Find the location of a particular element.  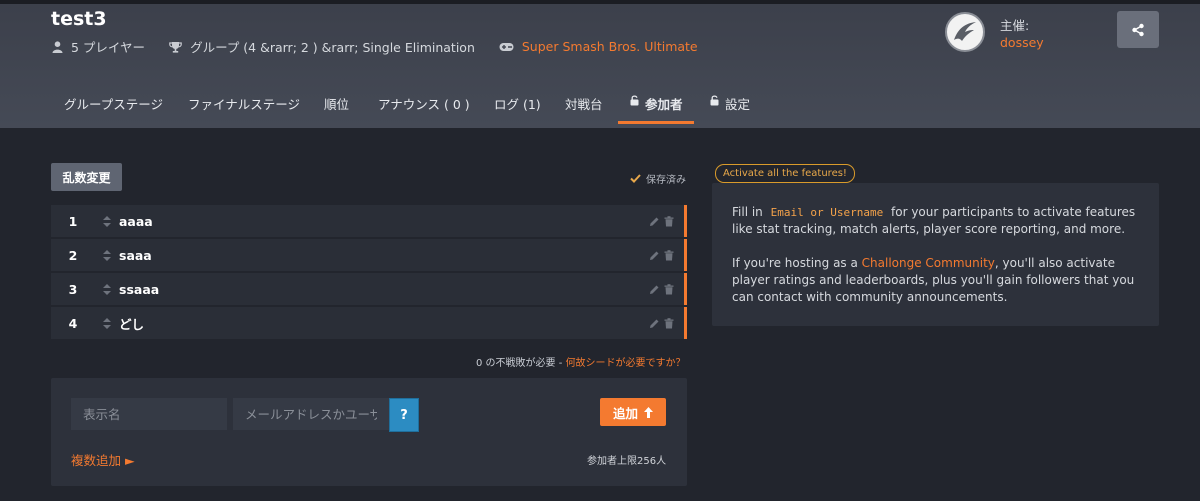

tab-log: ログ (1) is located at coordinates (517, 108).